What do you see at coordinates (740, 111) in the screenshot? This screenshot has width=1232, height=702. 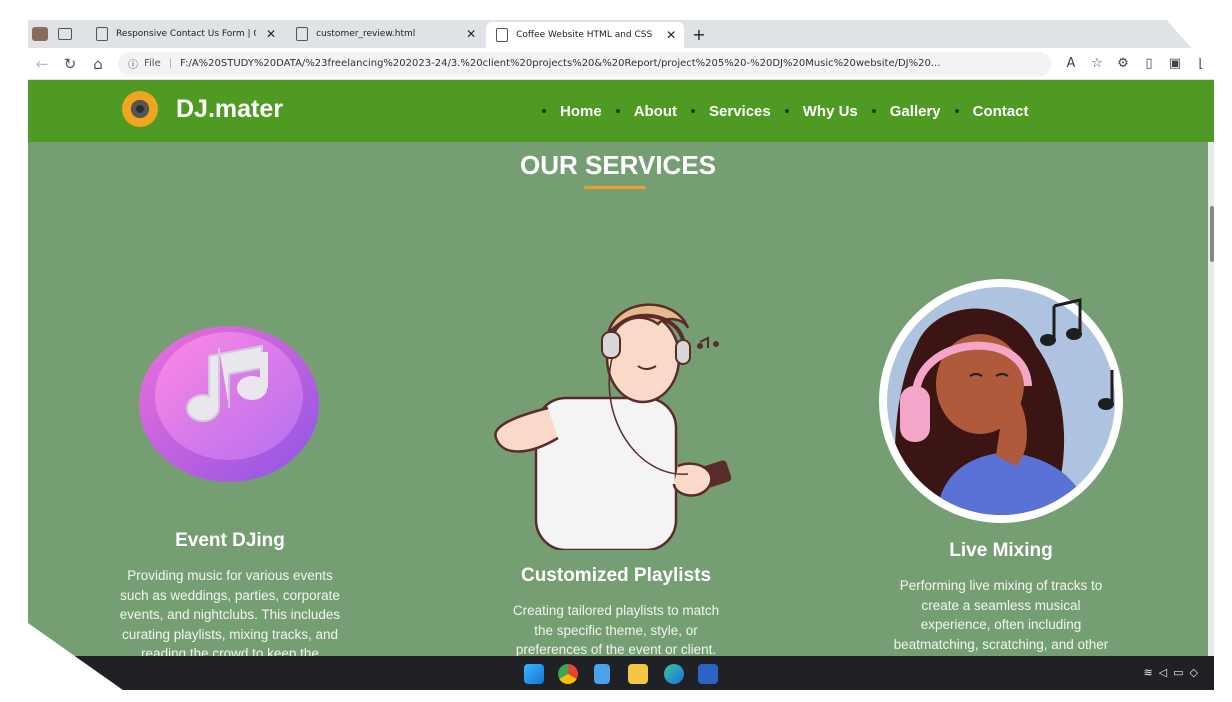 I see `nav-services: Services` at bounding box center [740, 111].